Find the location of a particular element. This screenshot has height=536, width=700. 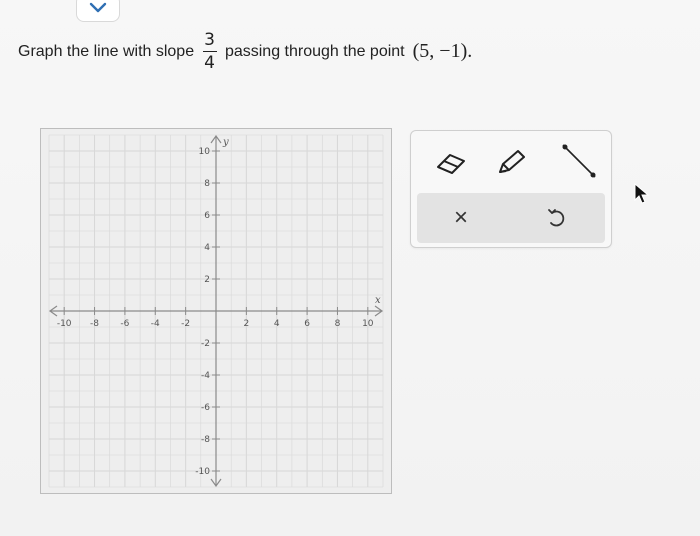

y-tick-label: -8 is located at coordinates (205, 440).